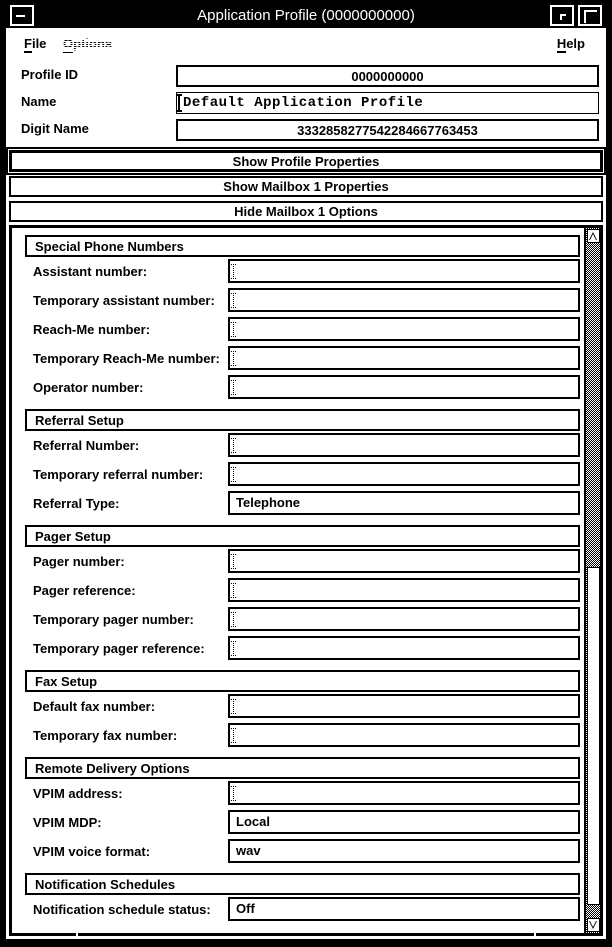  What do you see at coordinates (124, 300) in the screenshot?
I see `field-label: Temporary assistant number:` at bounding box center [124, 300].